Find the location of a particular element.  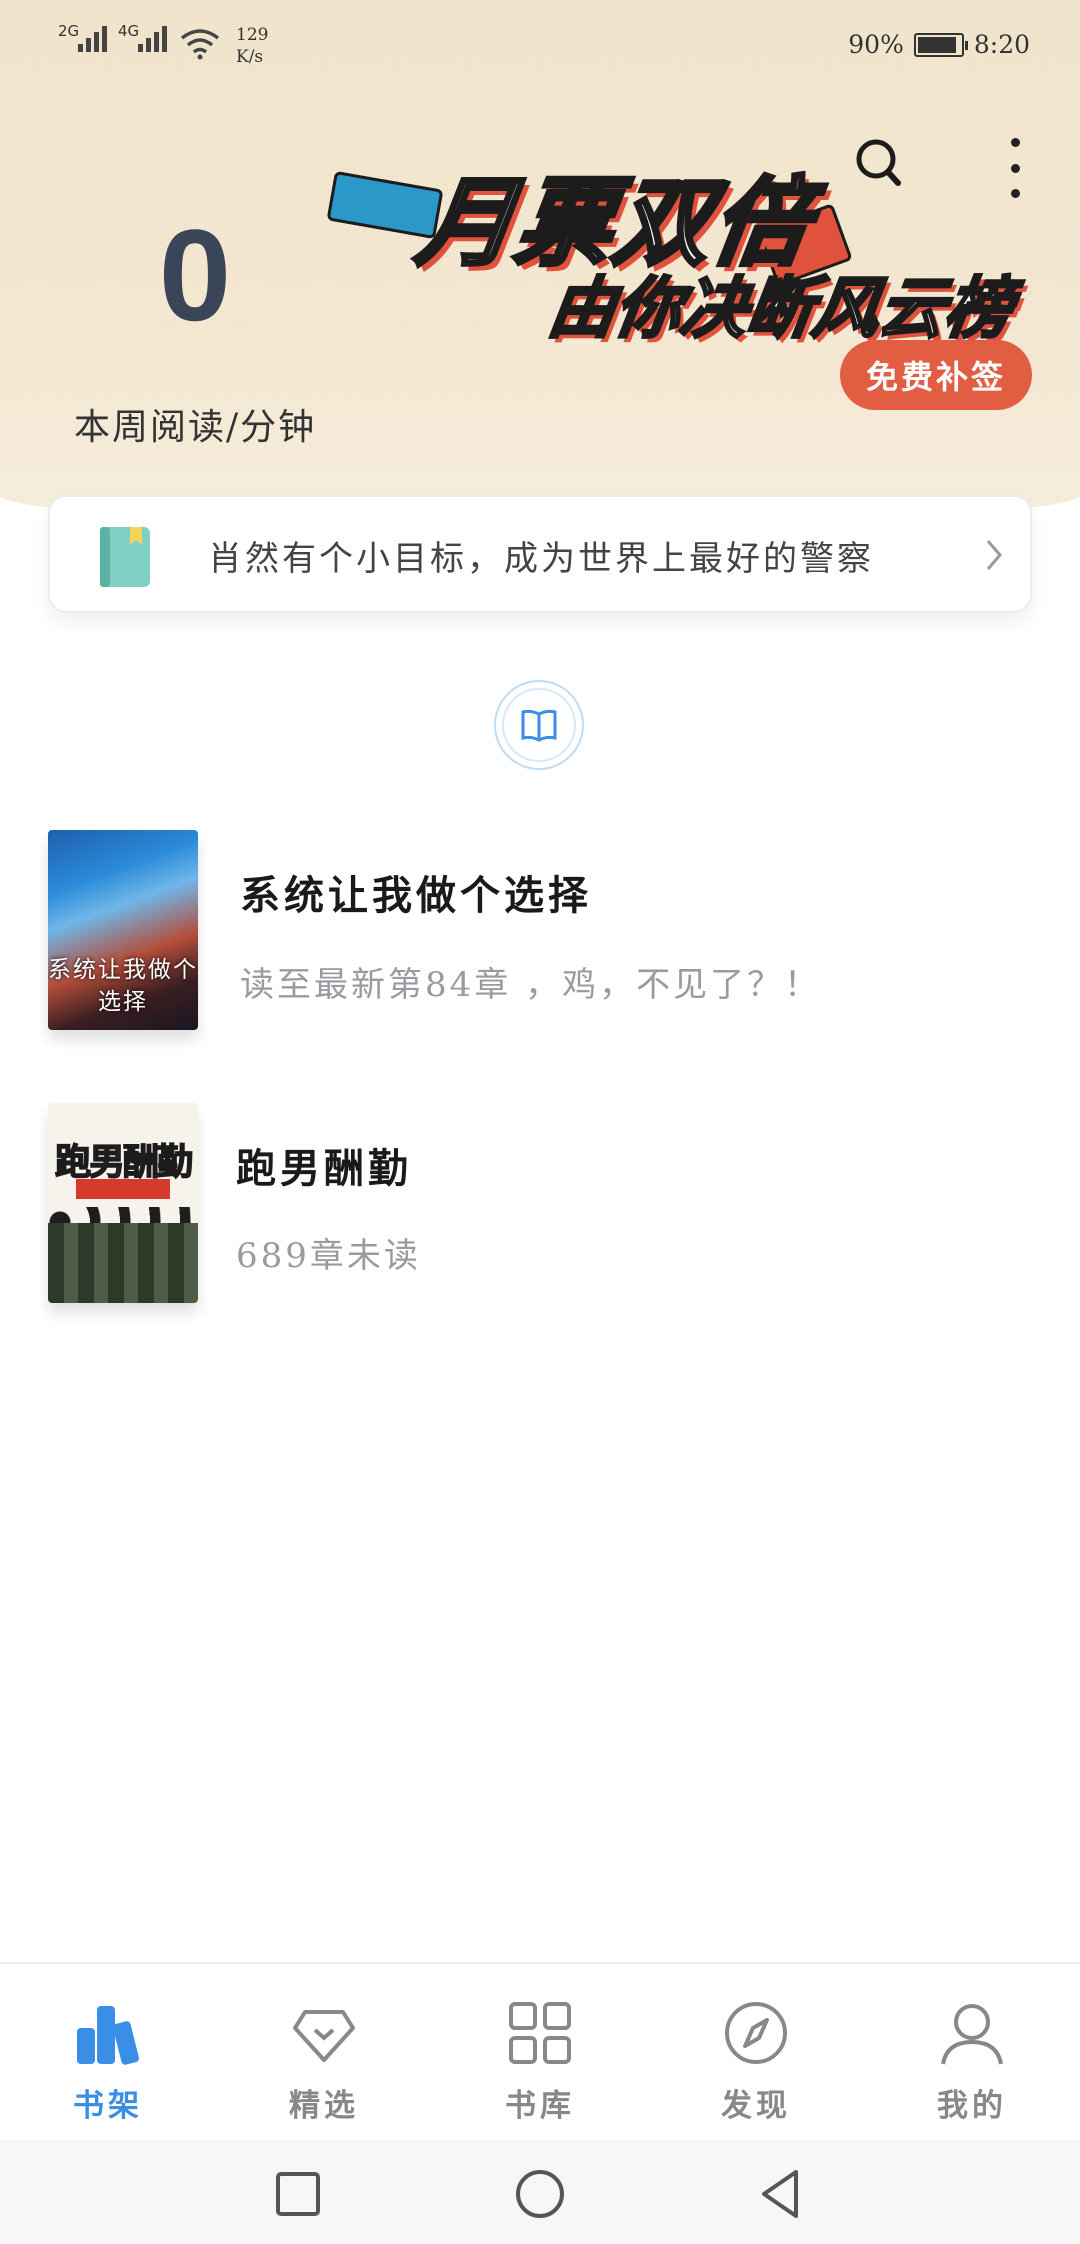

book-cover: 跑男酬勤 is located at coordinates (123, 1203).